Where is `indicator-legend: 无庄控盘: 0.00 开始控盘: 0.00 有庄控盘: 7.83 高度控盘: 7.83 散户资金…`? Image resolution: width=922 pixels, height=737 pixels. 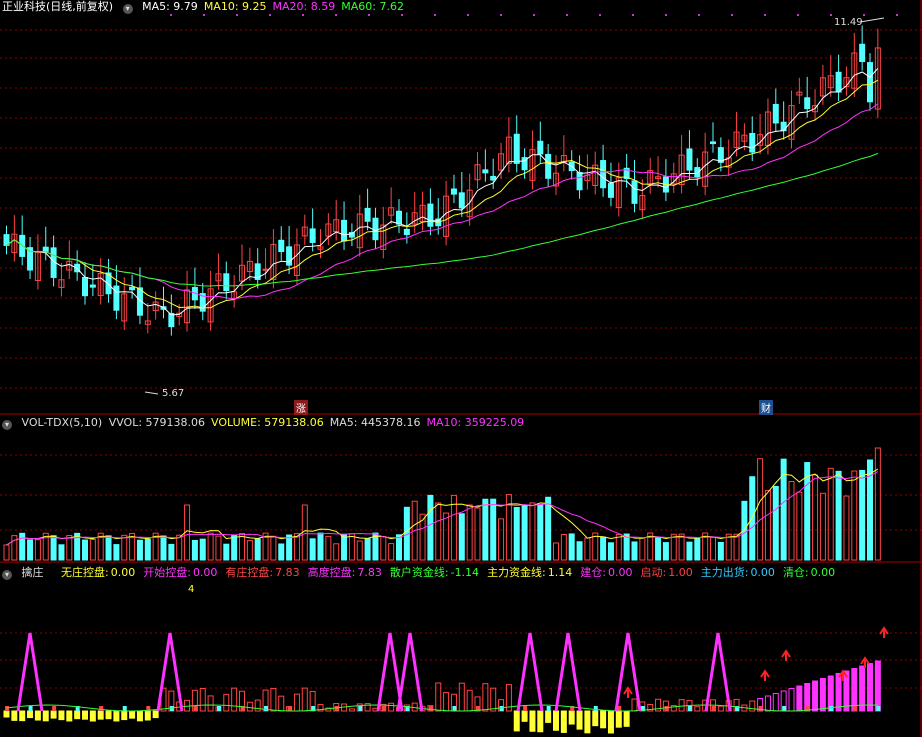
indicator-legend: 无庄控盘: 0.00 开始控盘: 0.00 有庄控盘: 7.83 高度控盘: 7.83 散户资金… is located at coordinates (452, 572).